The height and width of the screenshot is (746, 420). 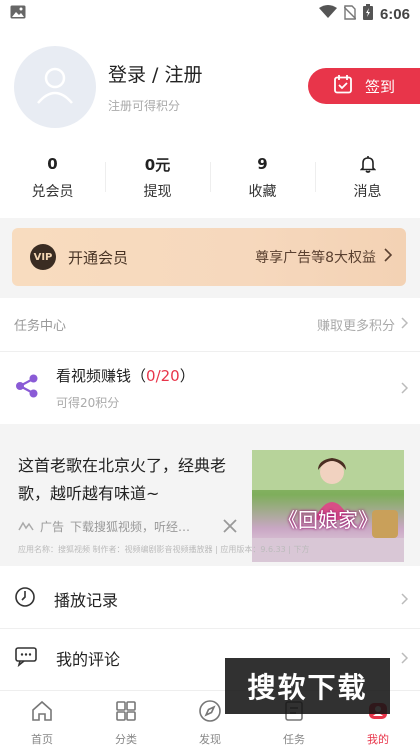 What do you see at coordinates (157, 177) in the screenshot?
I see `stat-withdraw: 0元 提现` at bounding box center [157, 177].